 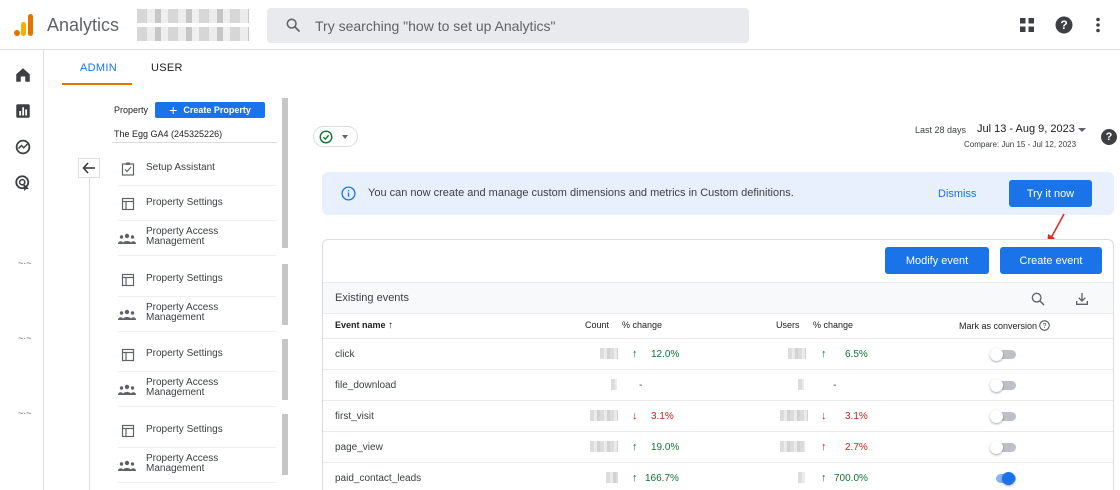 What do you see at coordinates (665, 447) in the screenshot?
I see `percent-change: 19.0%` at bounding box center [665, 447].